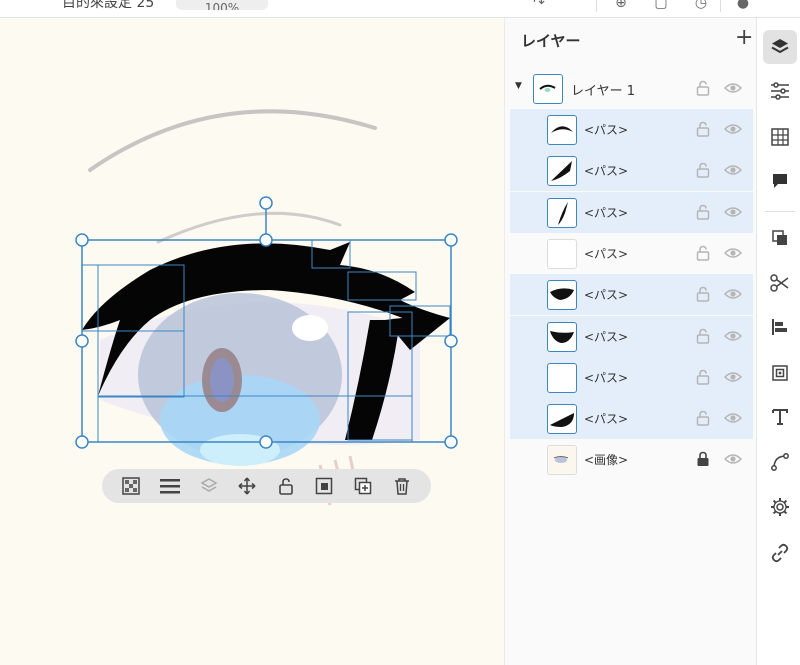 The image size is (800, 665). I want to click on crop-icon, so click(780, 373).